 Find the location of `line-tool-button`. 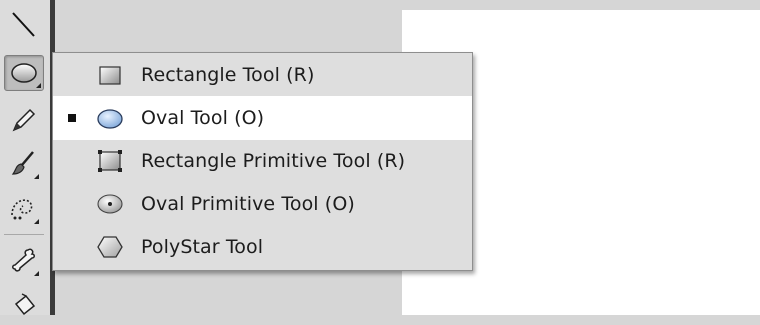

line-tool-button is located at coordinates (23, 24).